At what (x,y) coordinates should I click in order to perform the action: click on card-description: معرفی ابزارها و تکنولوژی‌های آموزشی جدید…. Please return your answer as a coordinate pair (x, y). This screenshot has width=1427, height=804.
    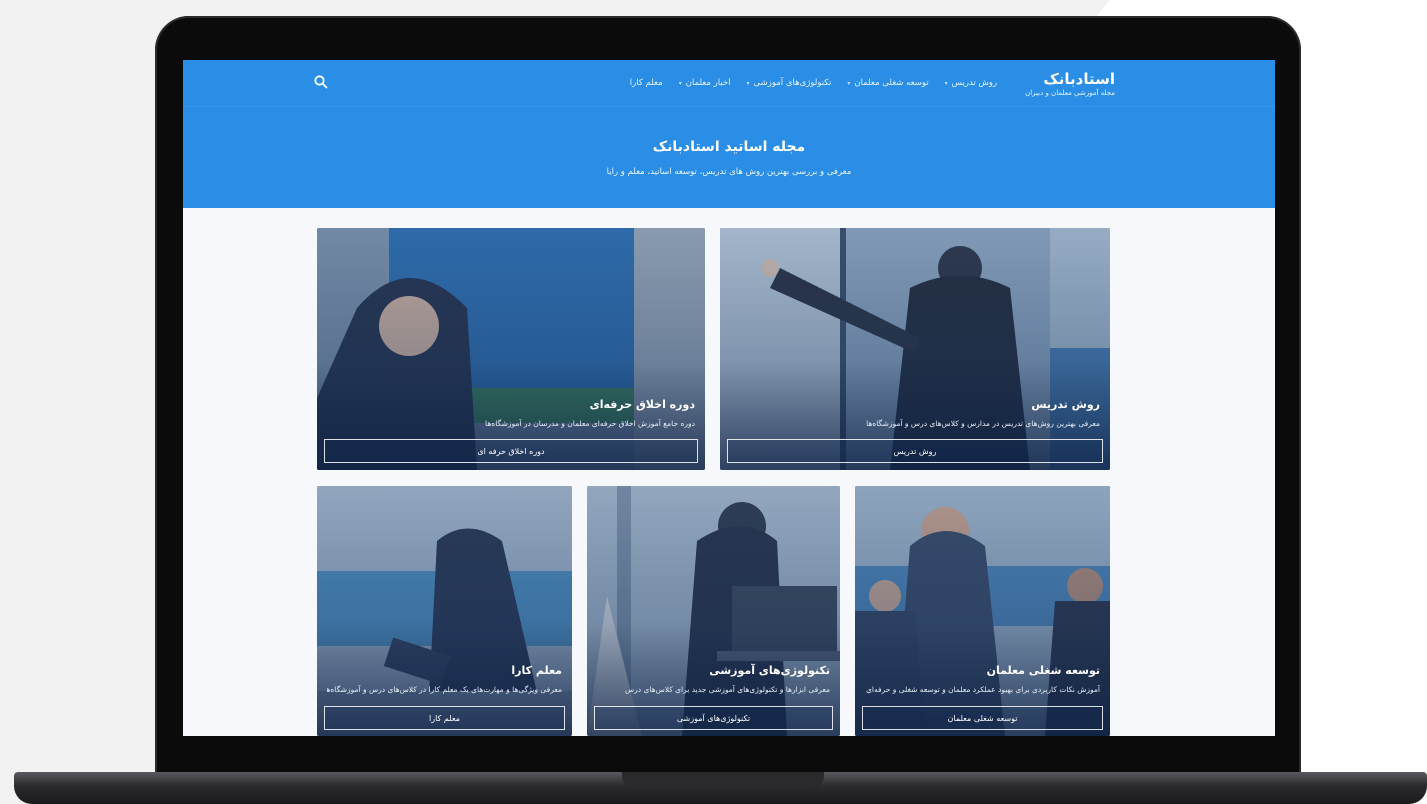
    Looking at the image, I should click on (727, 689).